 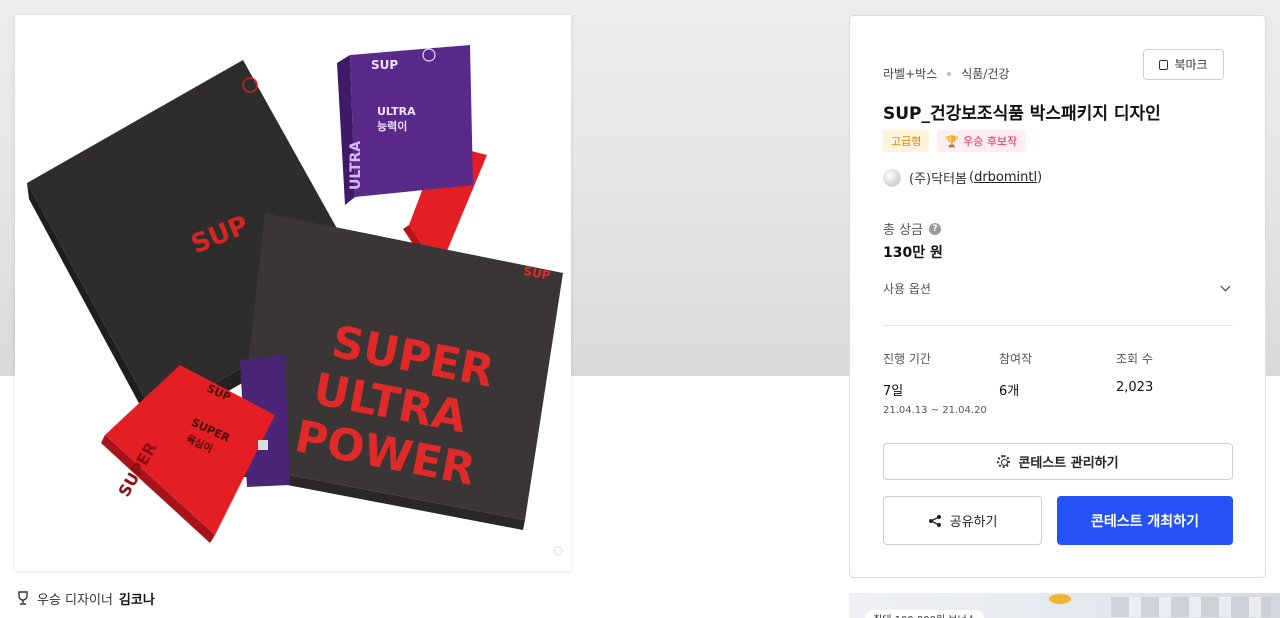 What do you see at coordinates (1134, 372) in the screenshot?
I see `stat-views: 조회 수 2,023` at bounding box center [1134, 372].